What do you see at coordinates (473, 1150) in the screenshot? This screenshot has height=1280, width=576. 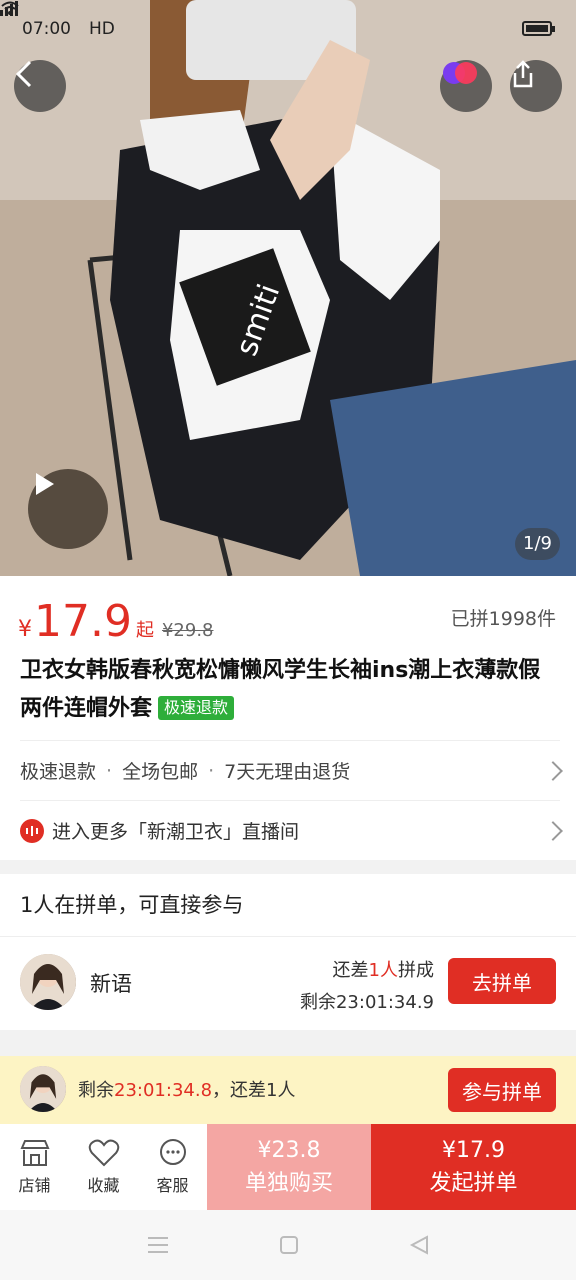 I see `buy-group-price: ¥17.9` at bounding box center [473, 1150].